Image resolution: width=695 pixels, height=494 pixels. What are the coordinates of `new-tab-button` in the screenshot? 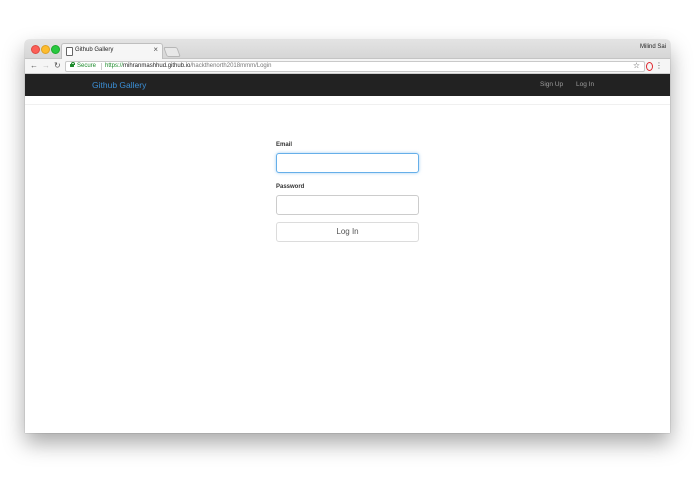 It's located at (172, 52).